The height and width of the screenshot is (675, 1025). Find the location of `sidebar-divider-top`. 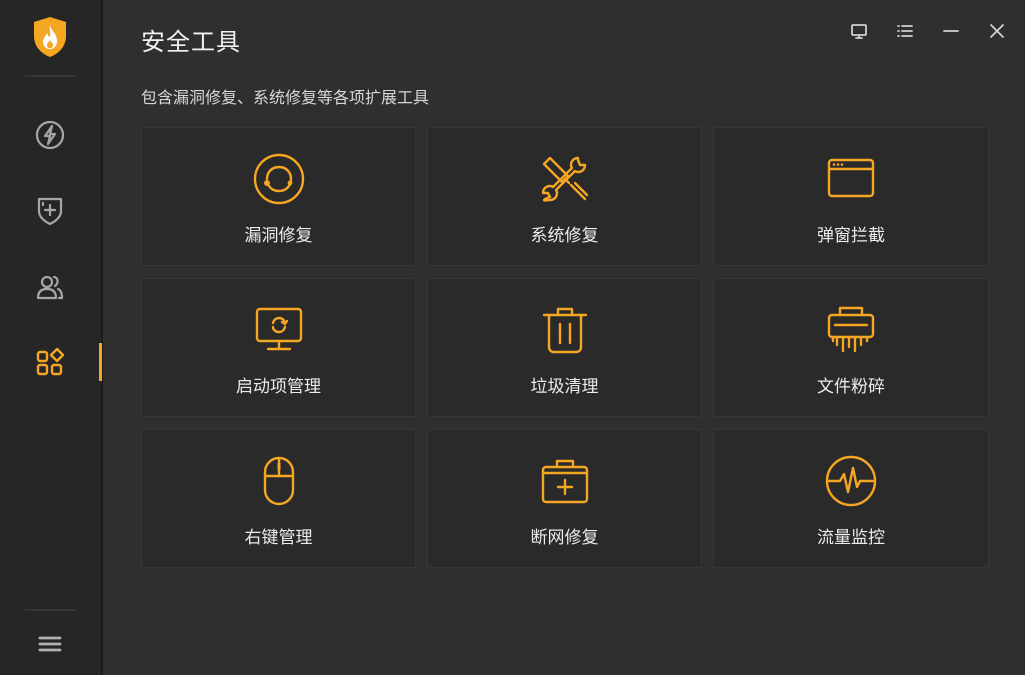

sidebar-divider-top is located at coordinates (50, 76).